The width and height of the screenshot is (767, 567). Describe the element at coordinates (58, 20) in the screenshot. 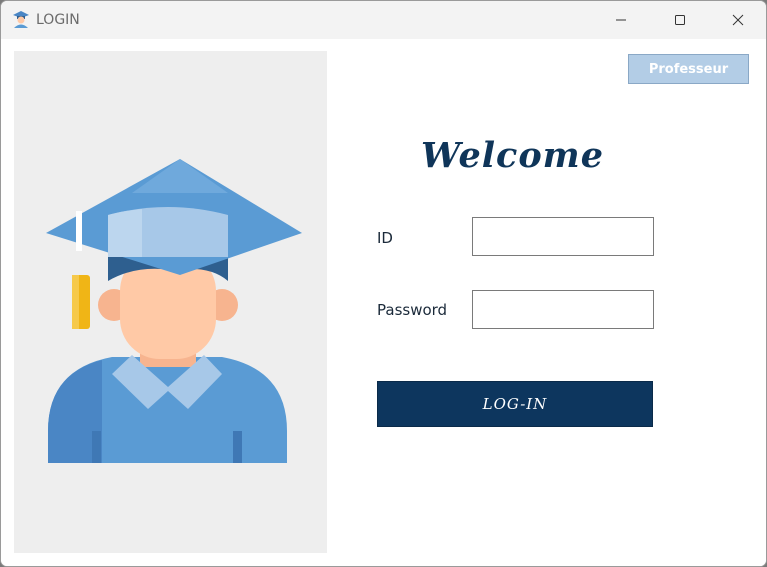

I see `window-title: LOGIN` at that location.